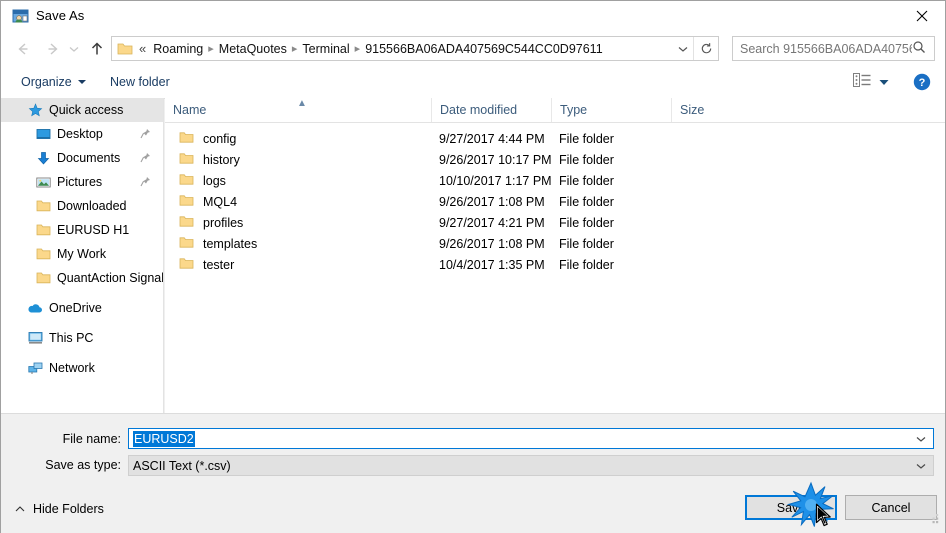  Describe the element at coordinates (35, 110) in the screenshot. I see `star-pin-icon` at that location.